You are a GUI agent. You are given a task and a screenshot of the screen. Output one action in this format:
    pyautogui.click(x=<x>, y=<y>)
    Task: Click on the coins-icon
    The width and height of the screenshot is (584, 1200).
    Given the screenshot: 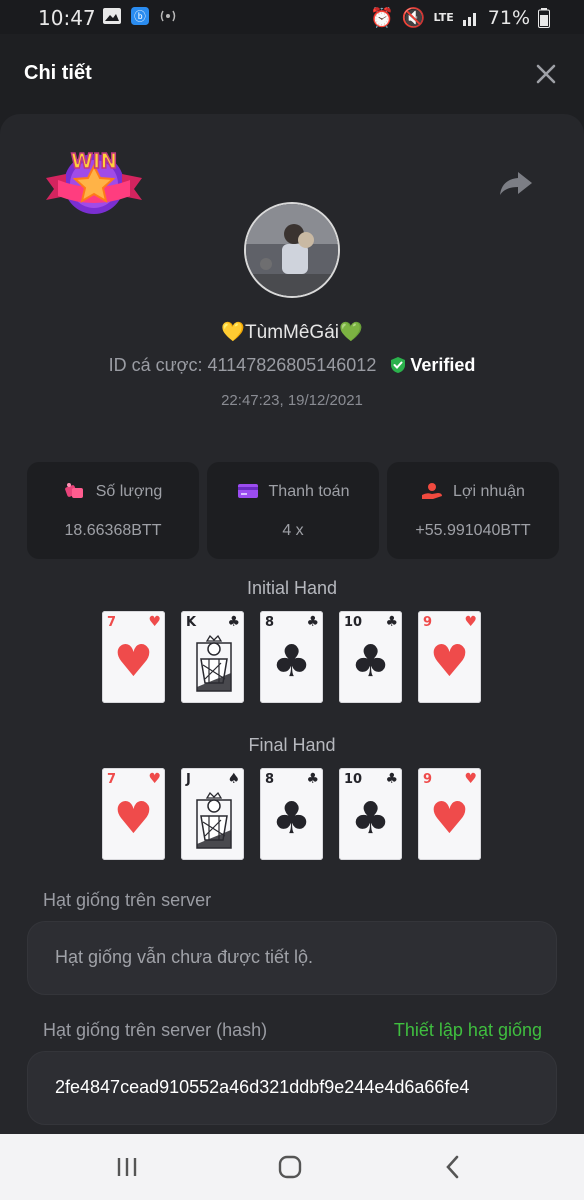 What is the action you would take?
    pyautogui.click(x=73, y=490)
    